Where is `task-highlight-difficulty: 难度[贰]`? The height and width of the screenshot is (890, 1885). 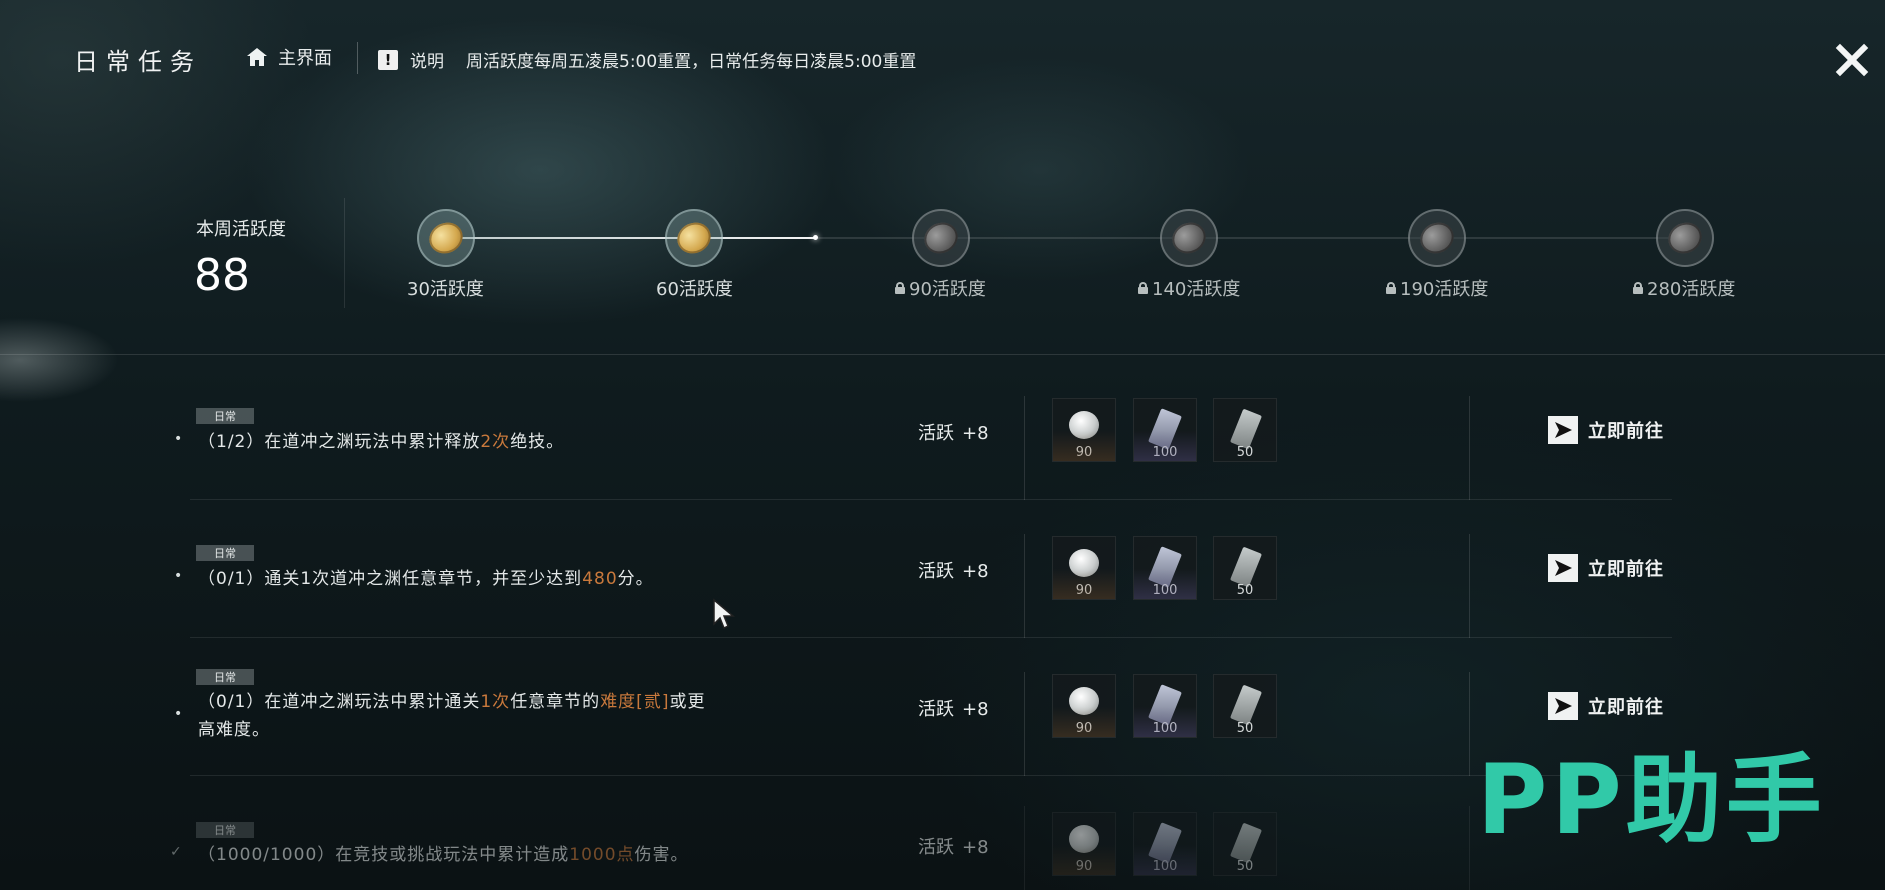
task-highlight-difficulty: 难度[贰] is located at coordinates (635, 702).